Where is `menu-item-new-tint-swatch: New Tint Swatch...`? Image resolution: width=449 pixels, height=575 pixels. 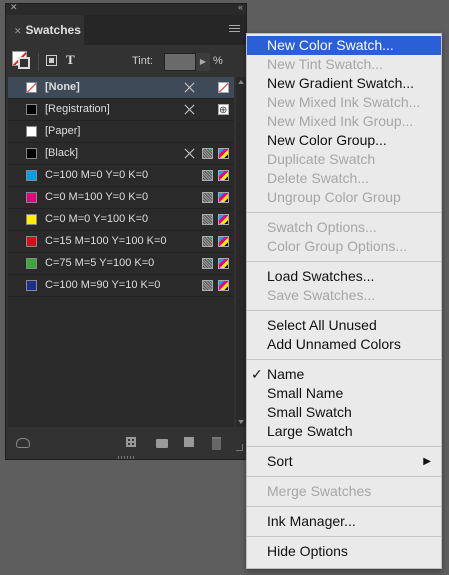
menu-item-new-tint-swatch: New Tint Swatch... is located at coordinates (344, 64).